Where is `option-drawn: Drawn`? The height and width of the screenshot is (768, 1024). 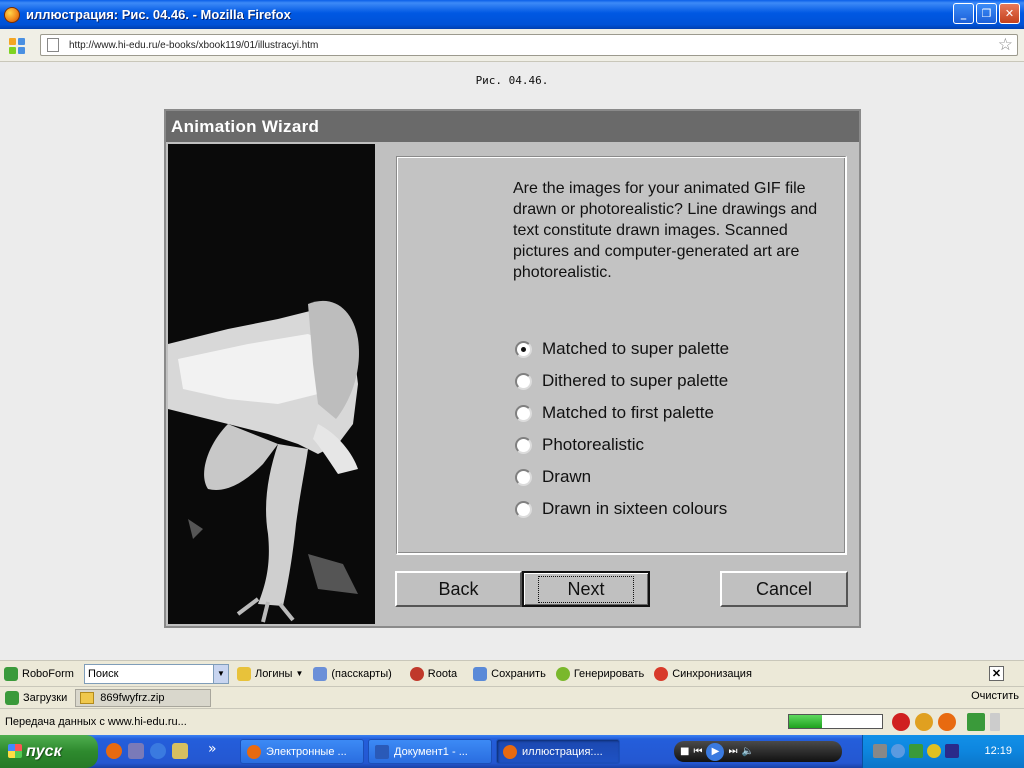
option-drawn: Drawn is located at coordinates (622, 477).